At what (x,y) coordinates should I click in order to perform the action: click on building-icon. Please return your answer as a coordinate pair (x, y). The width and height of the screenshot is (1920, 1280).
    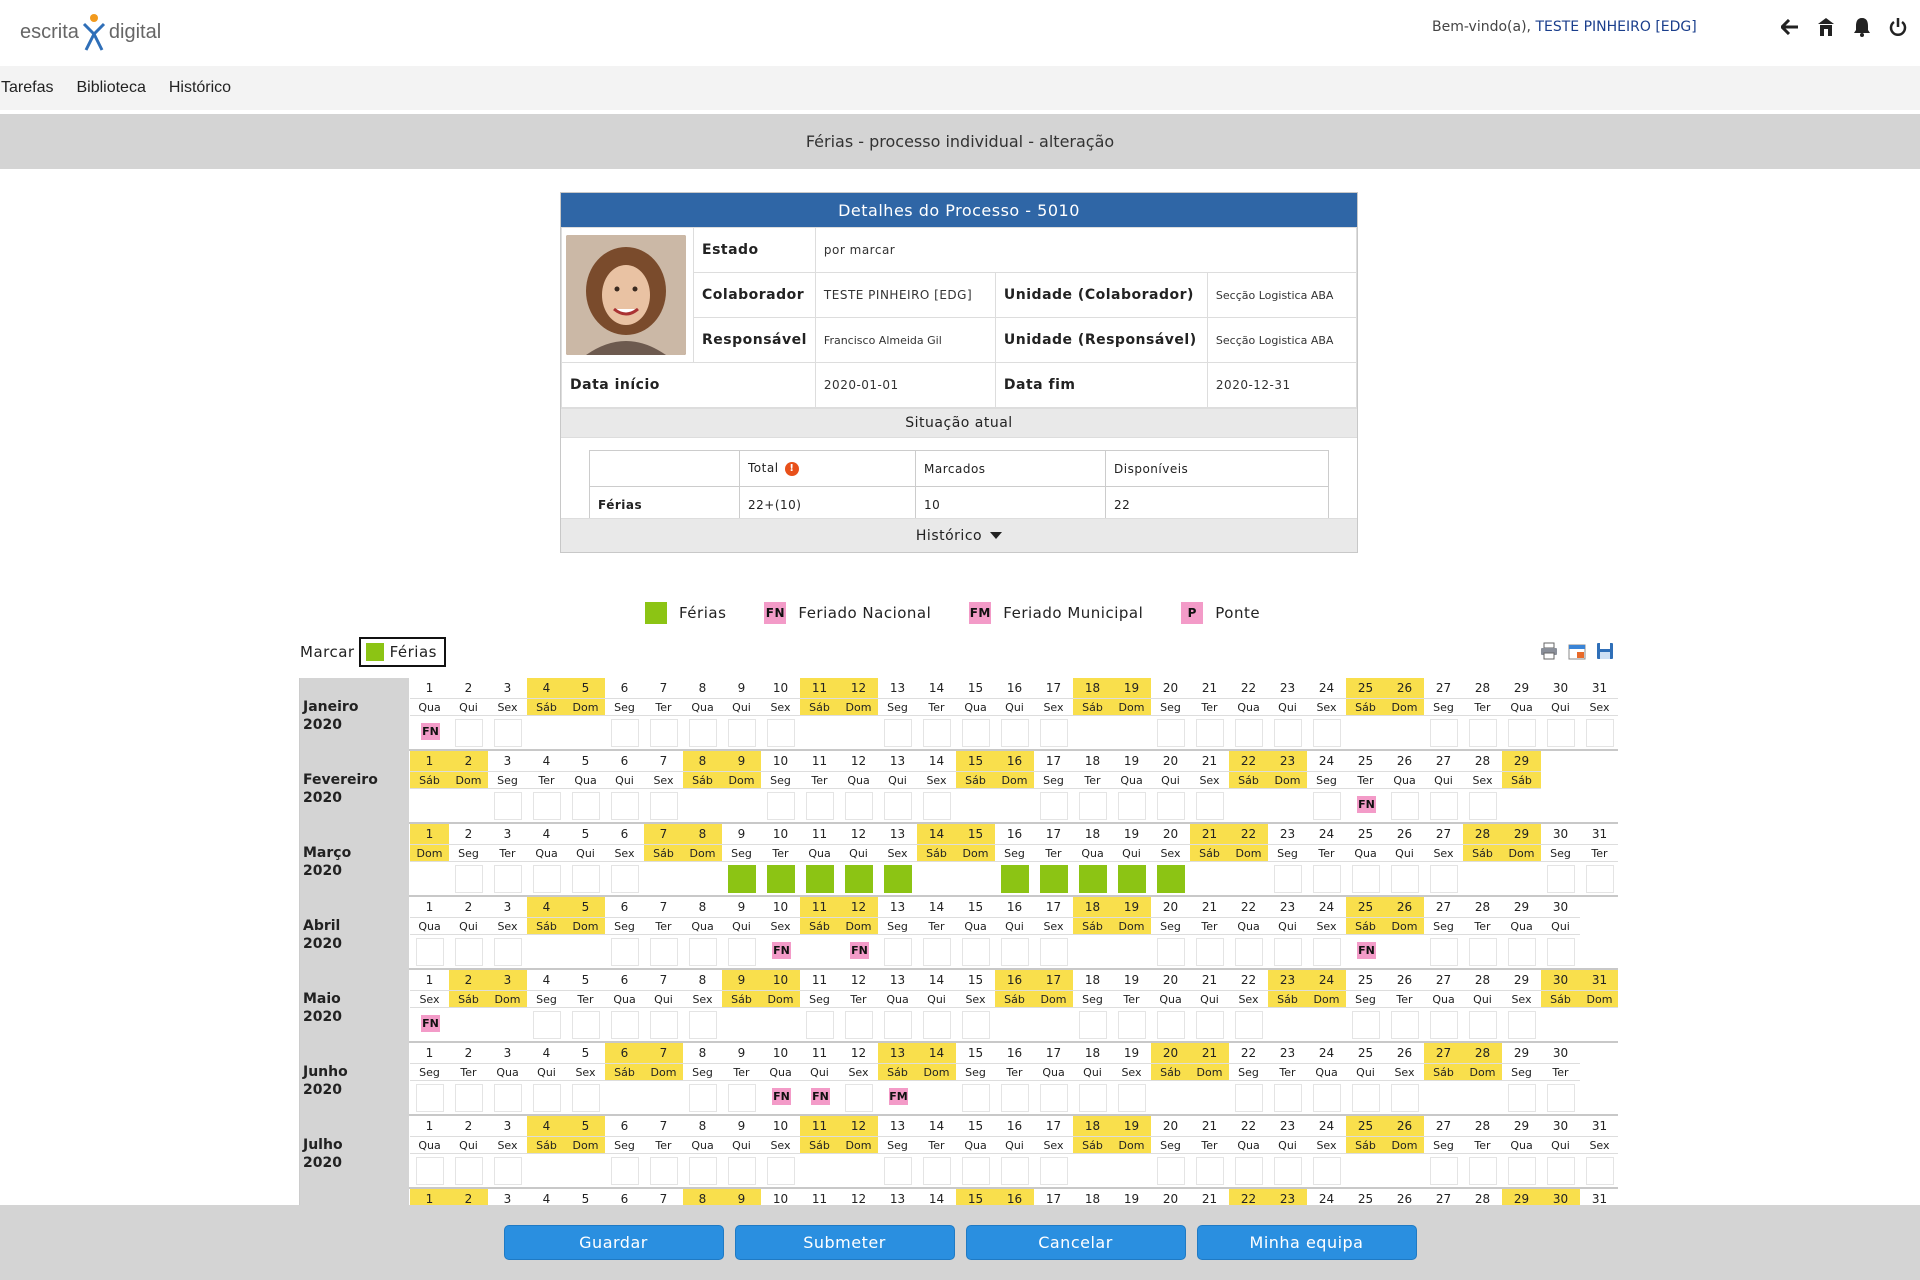
    Looking at the image, I should click on (1826, 27).